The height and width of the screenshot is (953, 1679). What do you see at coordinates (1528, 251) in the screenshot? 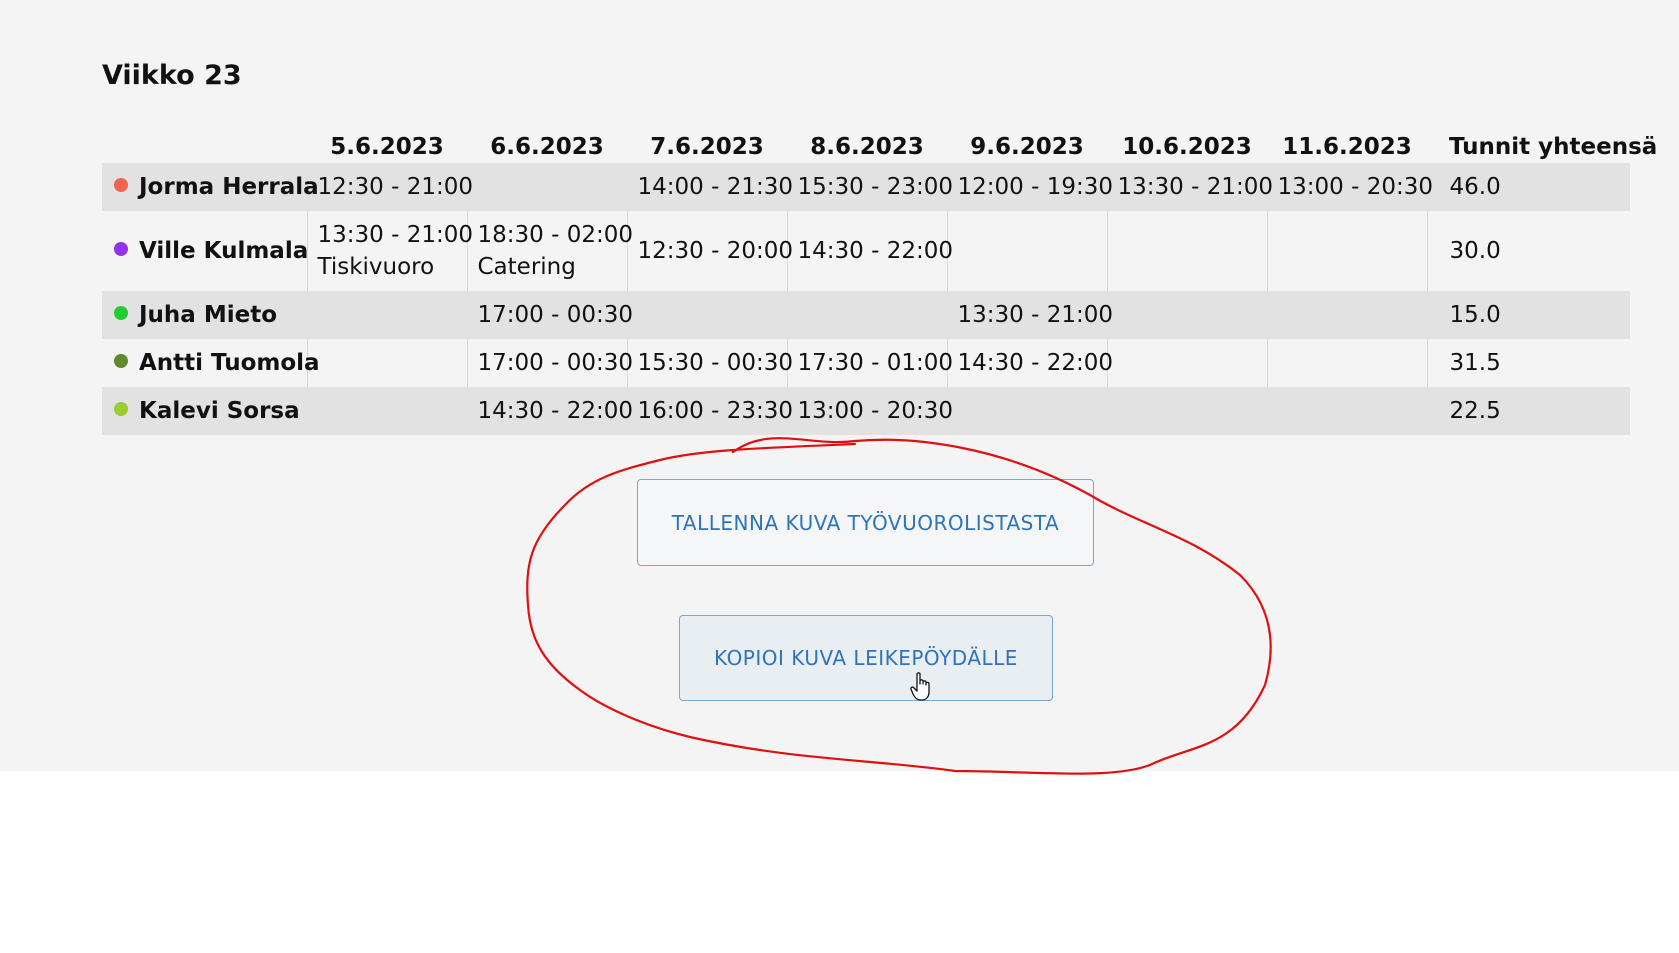
I see `total-hours-cell: 30.0` at bounding box center [1528, 251].